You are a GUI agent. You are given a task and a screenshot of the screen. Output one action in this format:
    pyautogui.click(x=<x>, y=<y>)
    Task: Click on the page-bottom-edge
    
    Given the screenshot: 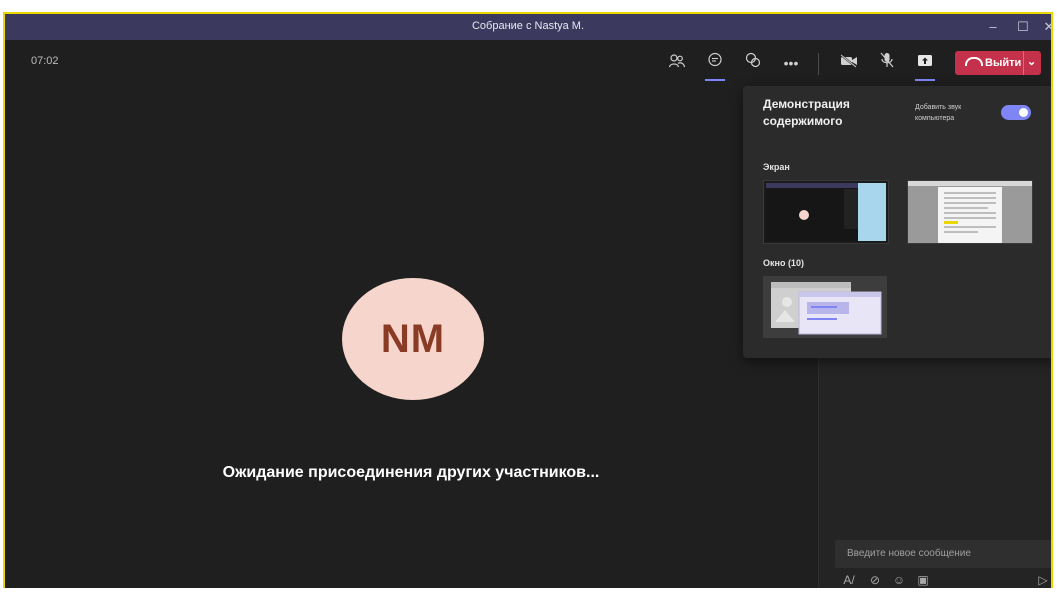 What is the action you would take?
    pyautogui.click(x=528, y=590)
    